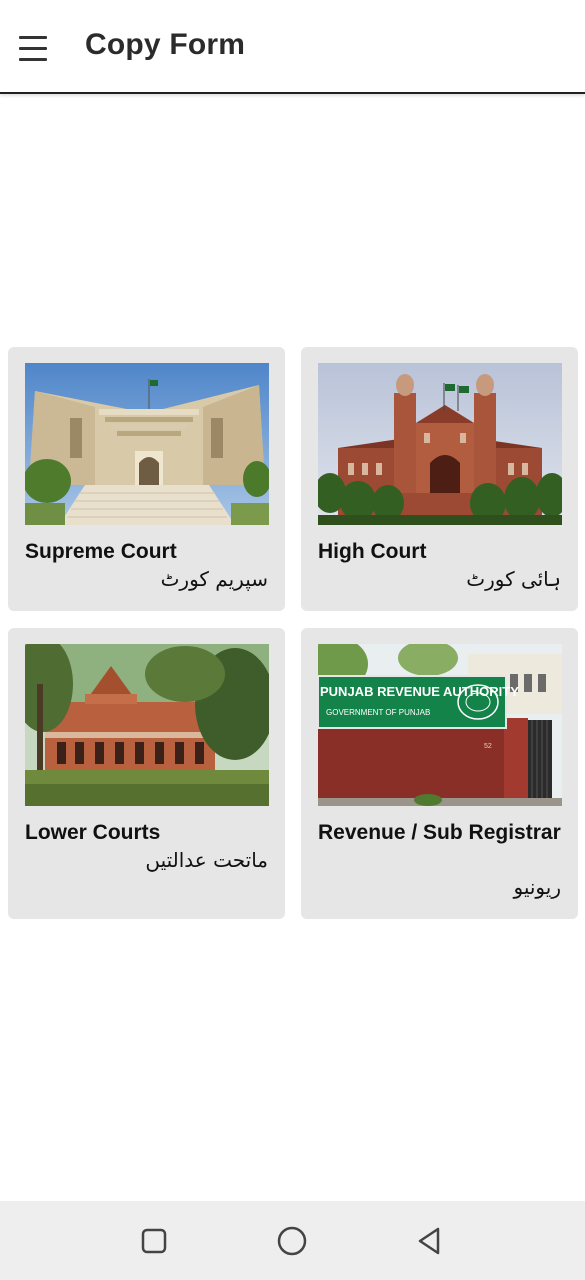 This screenshot has width=585, height=1280. What do you see at coordinates (440, 444) in the screenshot?
I see `high-court-photo` at bounding box center [440, 444].